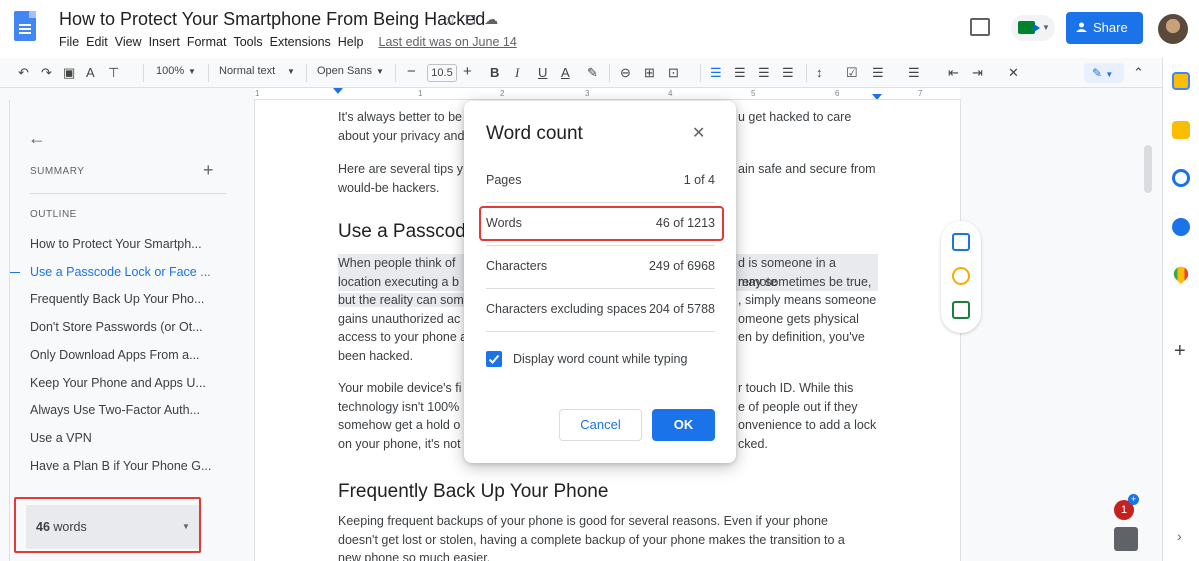  Describe the element at coordinates (247, 71) in the screenshot. I see `style-select: Normal text` at that location.